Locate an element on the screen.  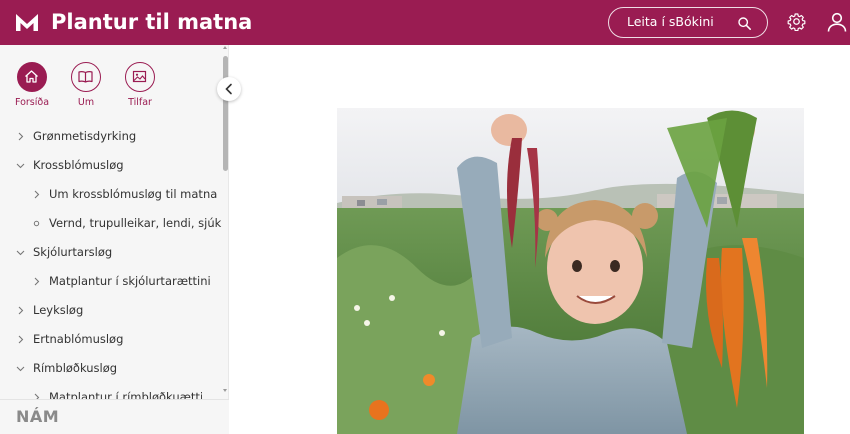
toc-item-label: Matplantur í rímbløðkuættini is located at coordinates (125, 394).